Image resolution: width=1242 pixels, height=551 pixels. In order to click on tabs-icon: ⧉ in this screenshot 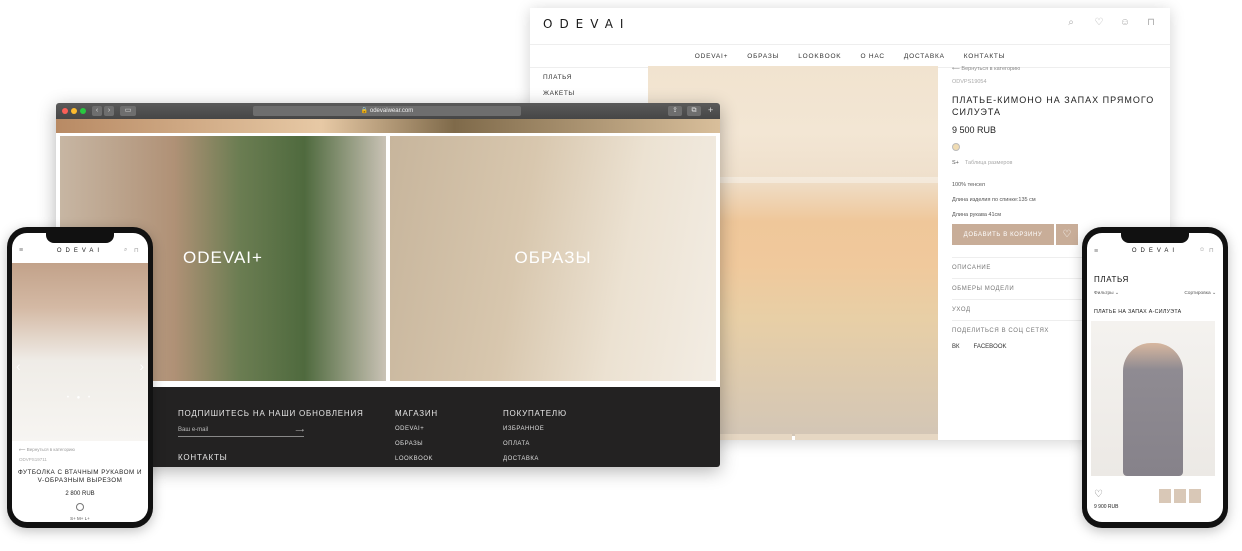, I will do `click(694, 111)`.